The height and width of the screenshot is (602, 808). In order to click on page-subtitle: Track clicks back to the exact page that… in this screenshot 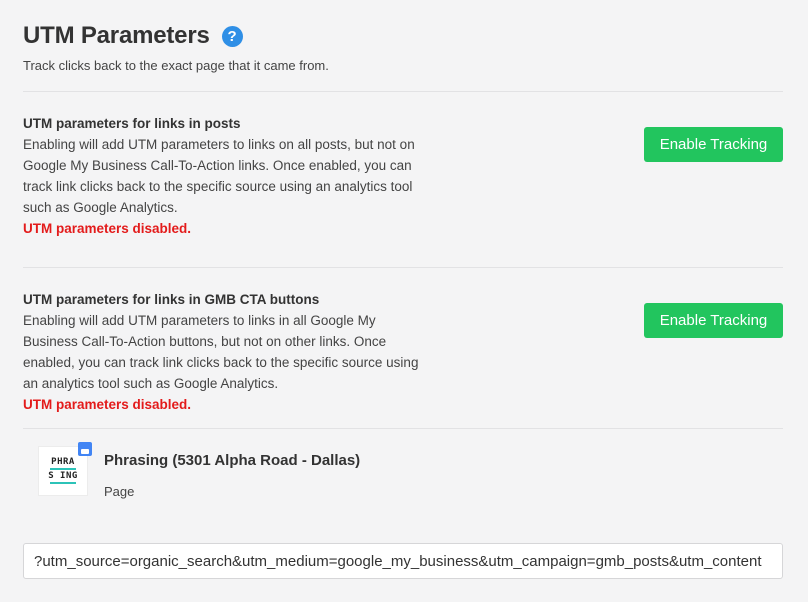, I will do `click(176, 65)`.